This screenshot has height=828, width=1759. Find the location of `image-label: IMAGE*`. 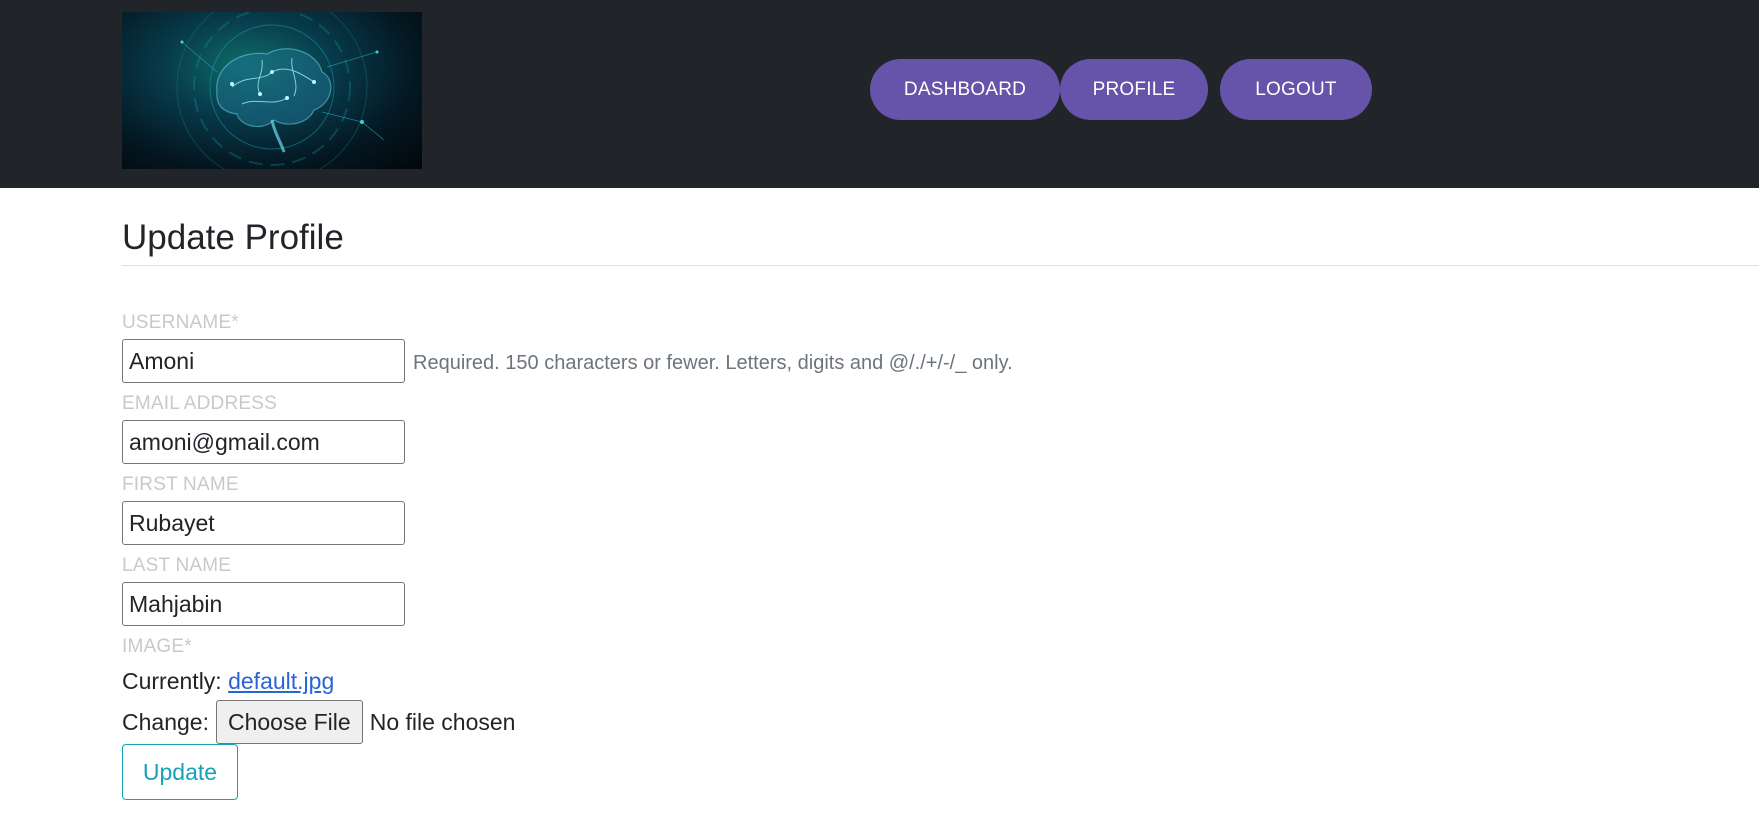

image-label: IMAGE* is located at coordinates (157, 646).